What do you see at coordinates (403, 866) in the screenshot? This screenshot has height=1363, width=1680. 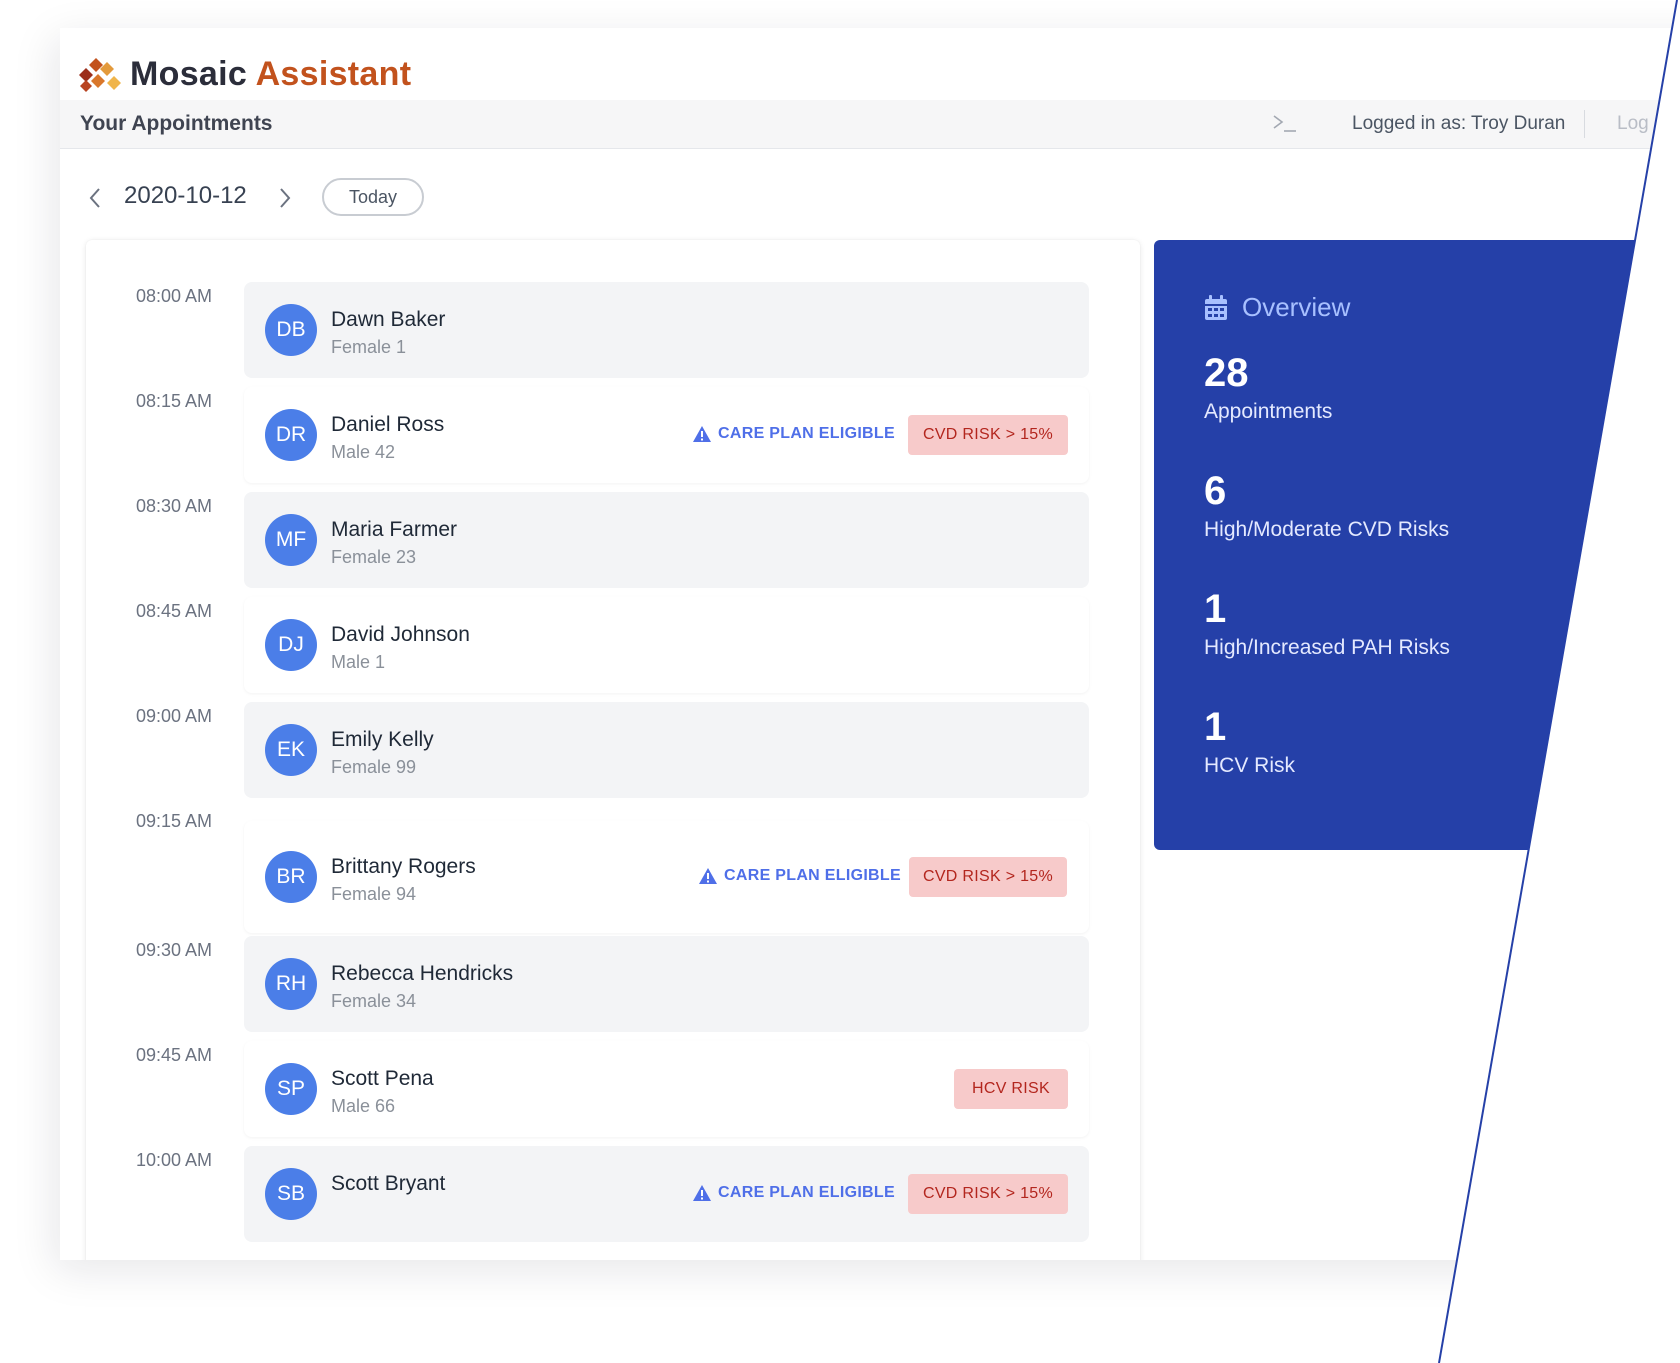 I see `patient-name: Brittany Rogers` at bounding box center [403, 866].